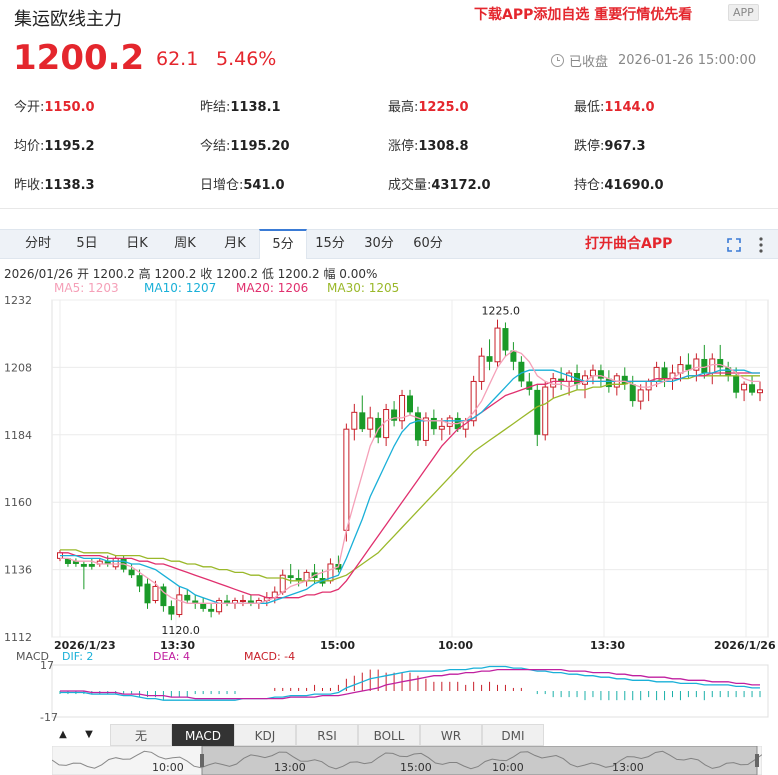 This screenshot has height=775, width=778. What do you see at coordinates (202, 760) in the screenshot?
I see `scrollbar-handle-left` at bounding box center [202, 760].